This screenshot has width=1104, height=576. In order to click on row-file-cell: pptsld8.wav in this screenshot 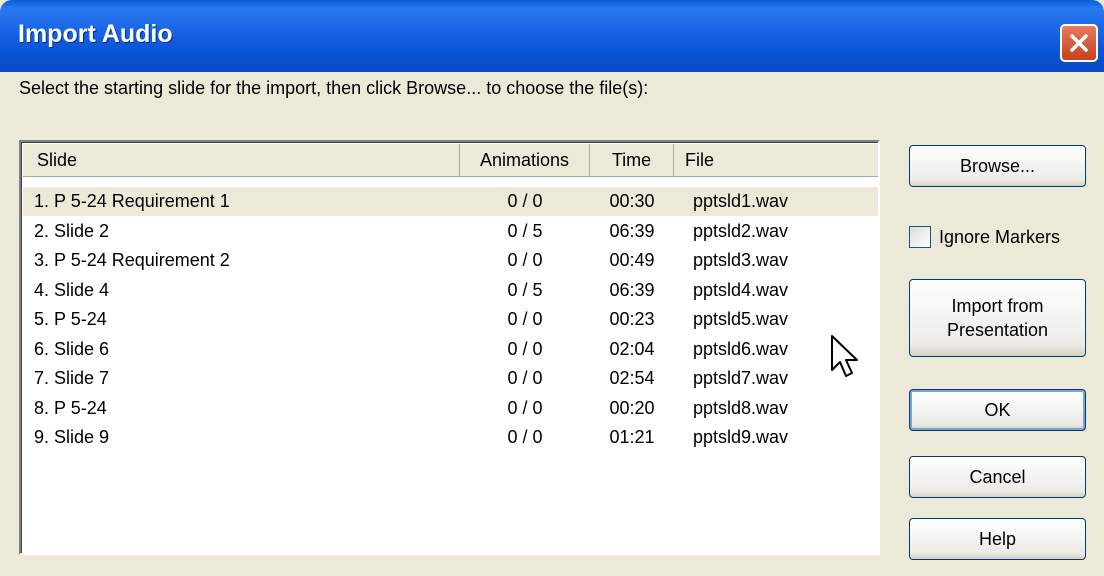, I will do `click(741, 407)`.